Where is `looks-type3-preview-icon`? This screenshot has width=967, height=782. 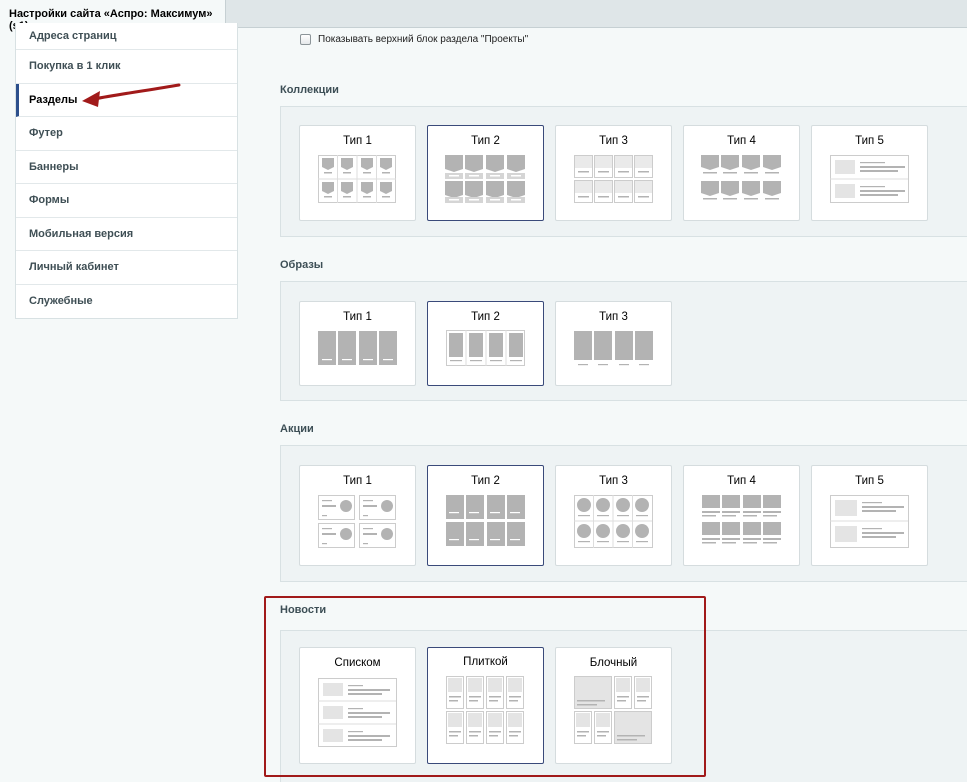
looks-type3-preview-icon is located at coordinates (613, 348).